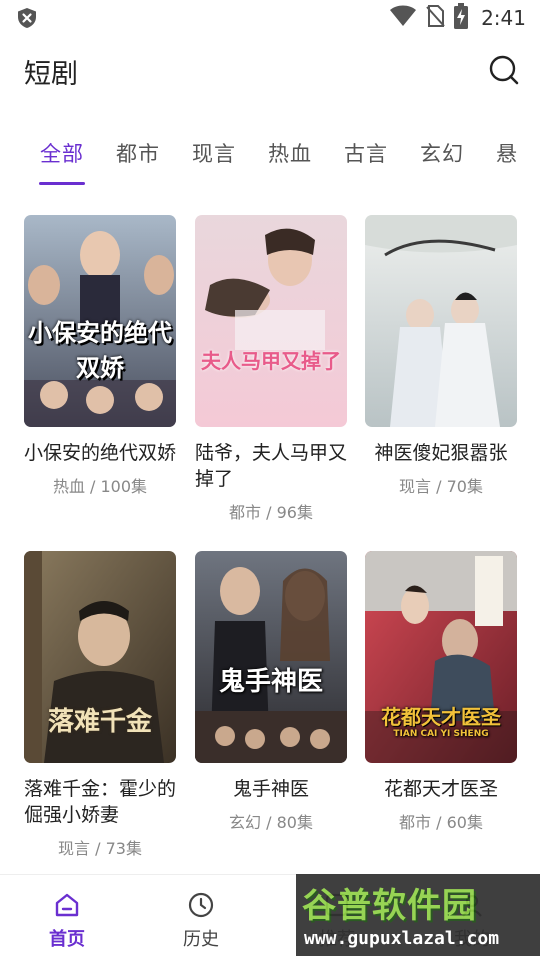  Describe the element at coordinates (435, 18) in the screenshot. I see `no-sim-icon` at that location.